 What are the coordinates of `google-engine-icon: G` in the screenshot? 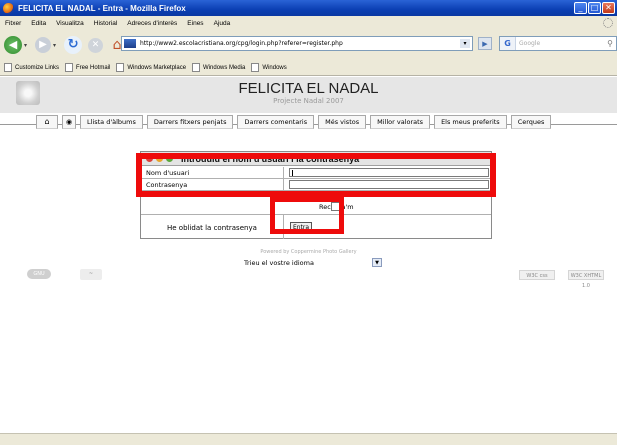 It's located at (508, 43).